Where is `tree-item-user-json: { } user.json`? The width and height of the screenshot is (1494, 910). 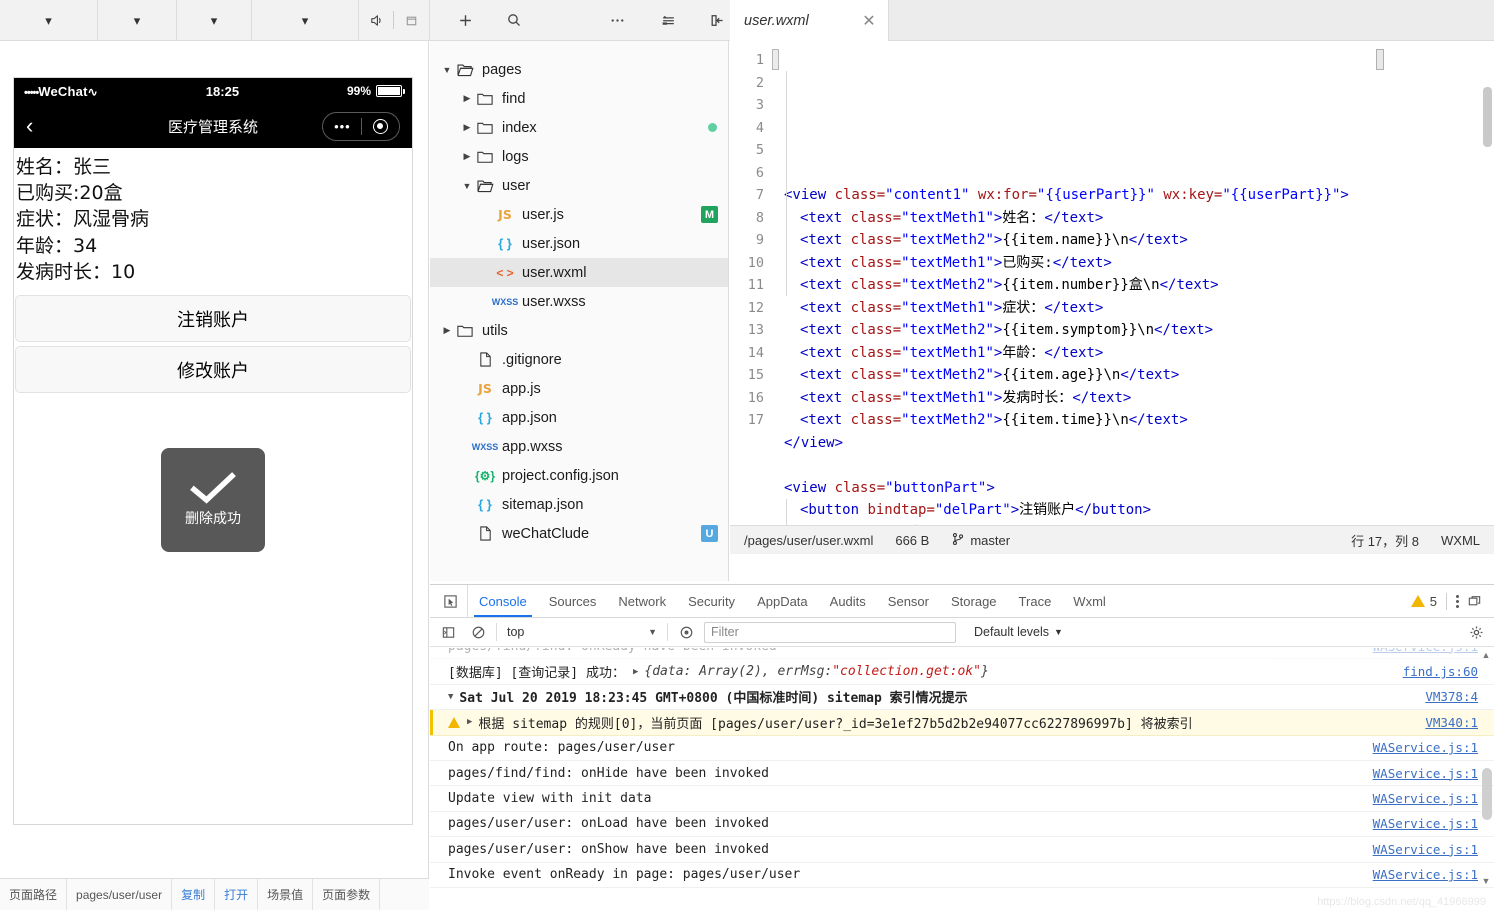
tree-item-user-json: { } user.json is located at coordinates (579, 243).